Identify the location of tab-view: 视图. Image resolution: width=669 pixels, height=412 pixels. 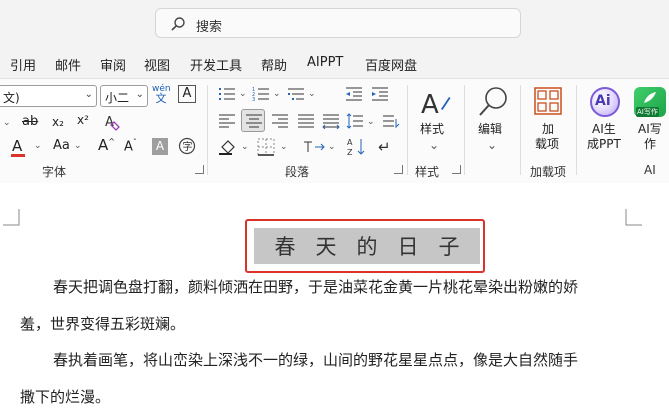
(157, 64).